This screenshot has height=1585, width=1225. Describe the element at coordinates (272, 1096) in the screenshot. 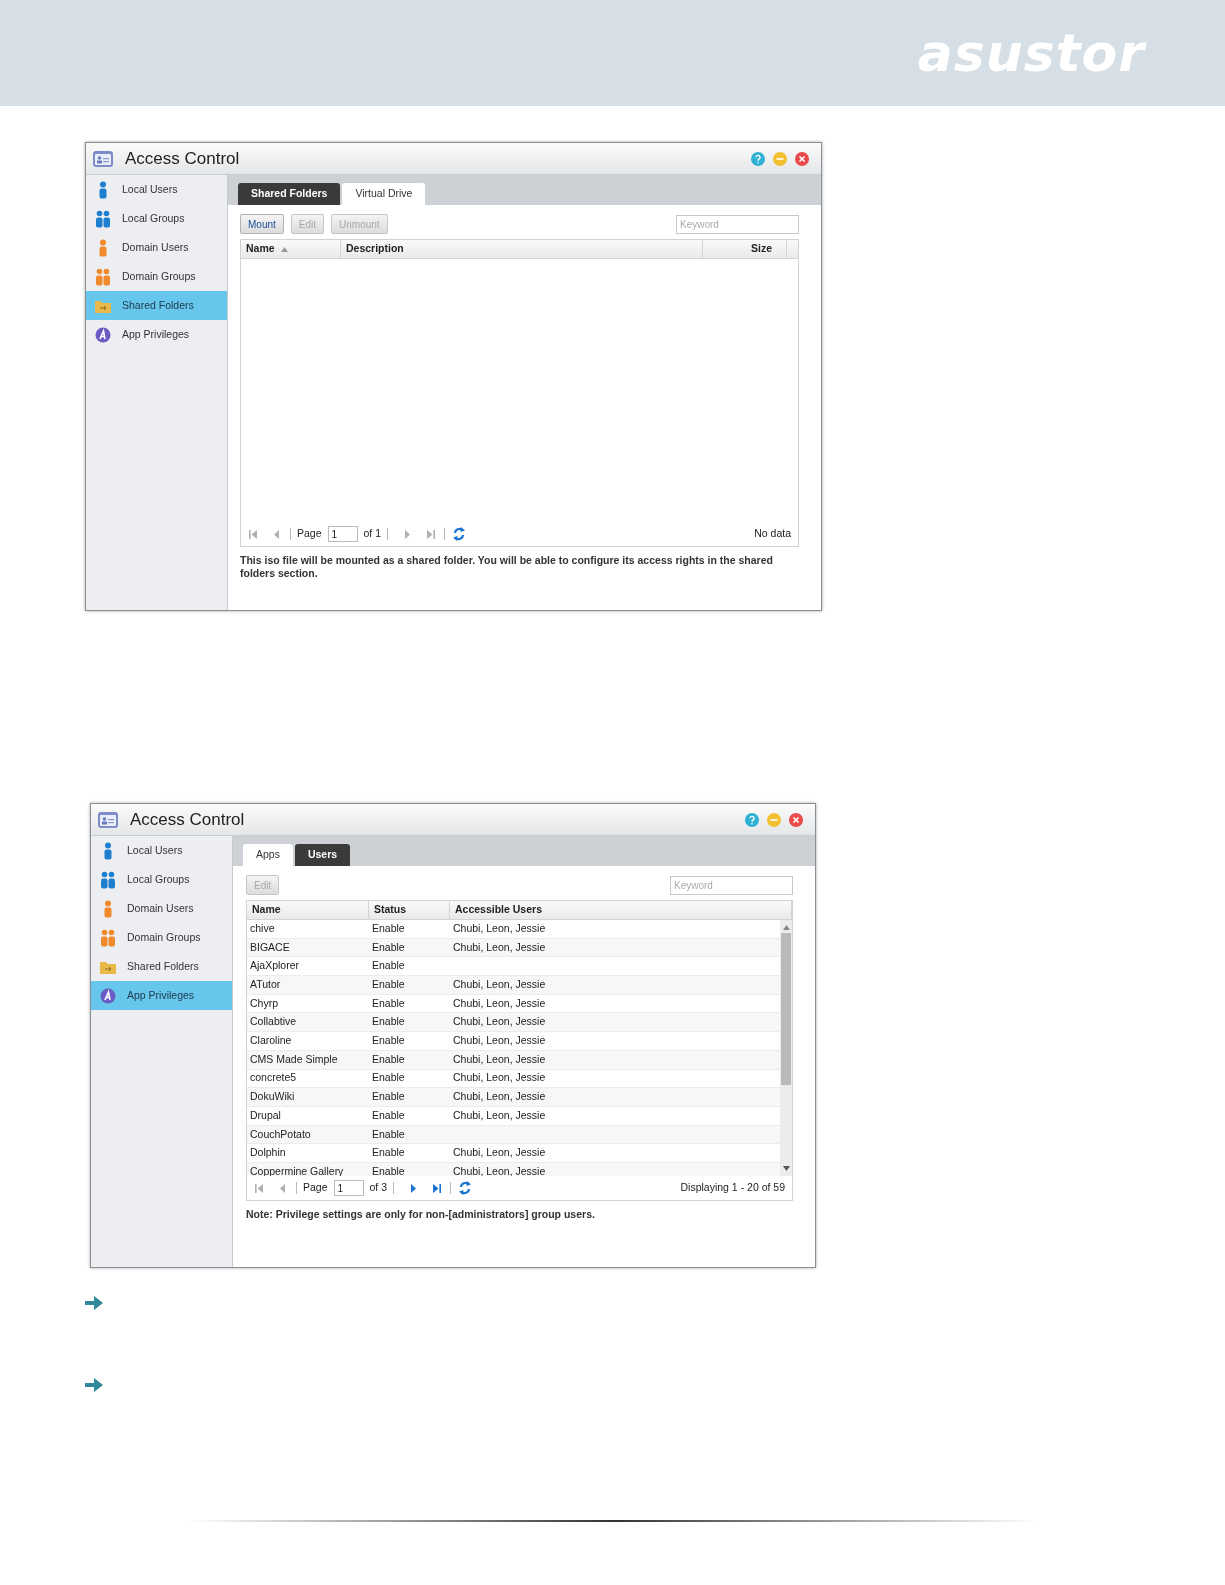

I see `table-cell: DokuWiki` at that location.